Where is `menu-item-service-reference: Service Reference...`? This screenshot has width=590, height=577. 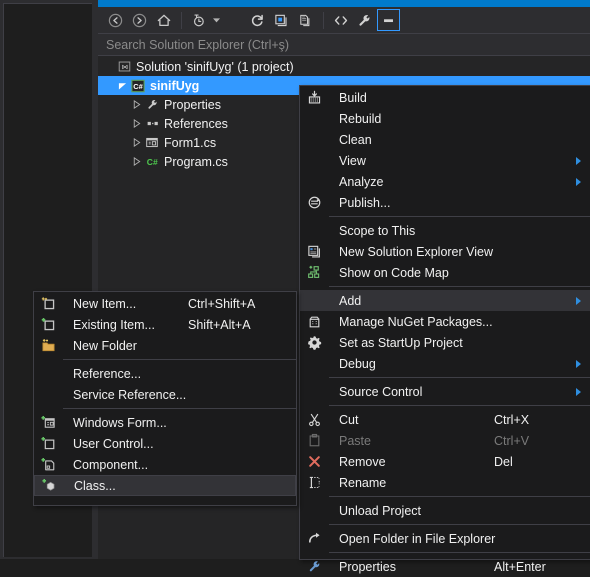 menu-item-service-reference: Service Reference... is located at coordinates (165, 394).